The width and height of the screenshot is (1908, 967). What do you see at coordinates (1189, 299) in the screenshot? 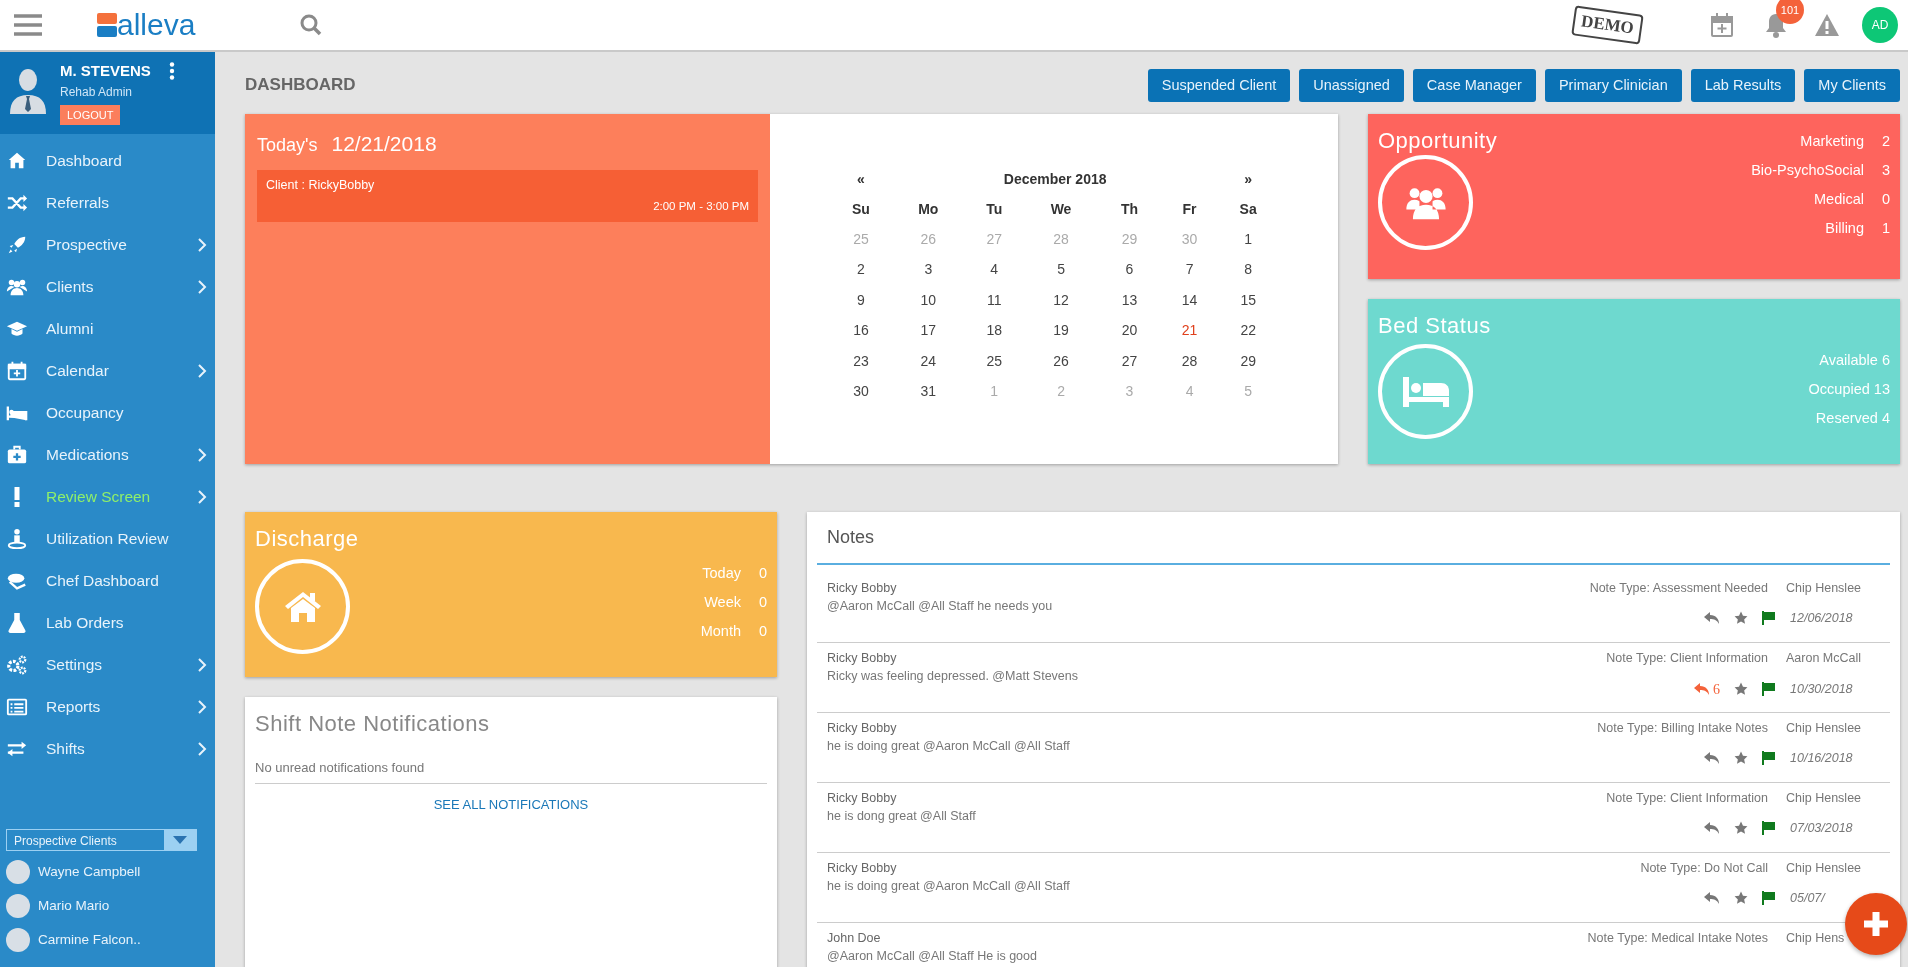
I see `calendar-day: 14` at bounding box center [1189, 299].